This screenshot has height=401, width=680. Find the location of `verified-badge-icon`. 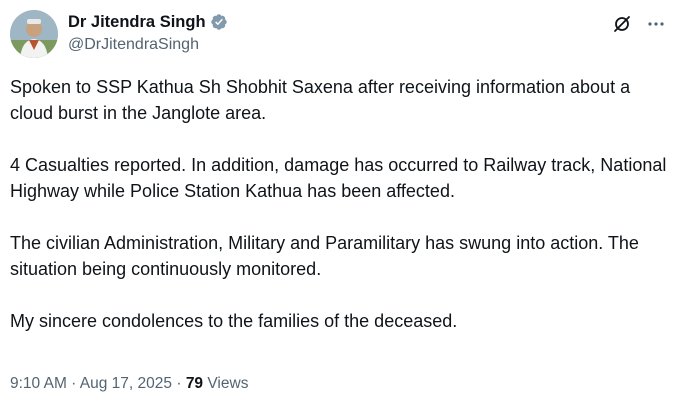

verified-badge-icon is located at coordinates (219, 22).